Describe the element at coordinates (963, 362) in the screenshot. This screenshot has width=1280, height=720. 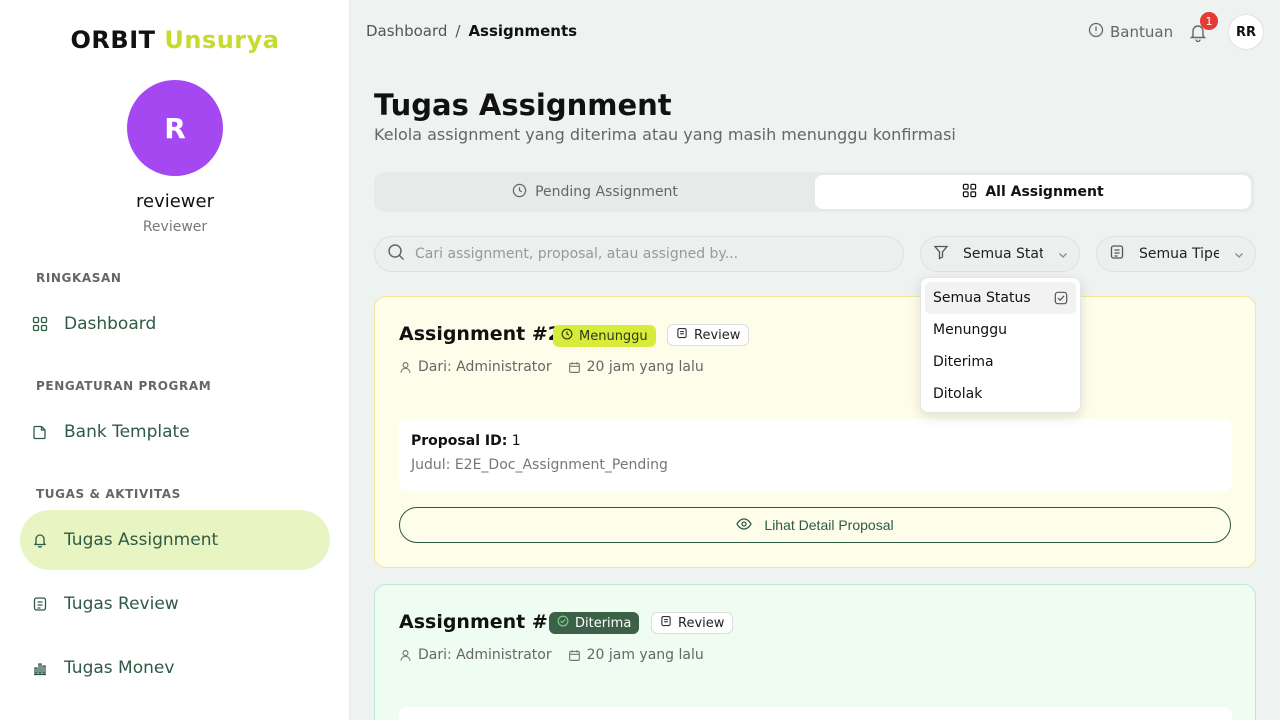
I see `option-label: Diterima` at that location.